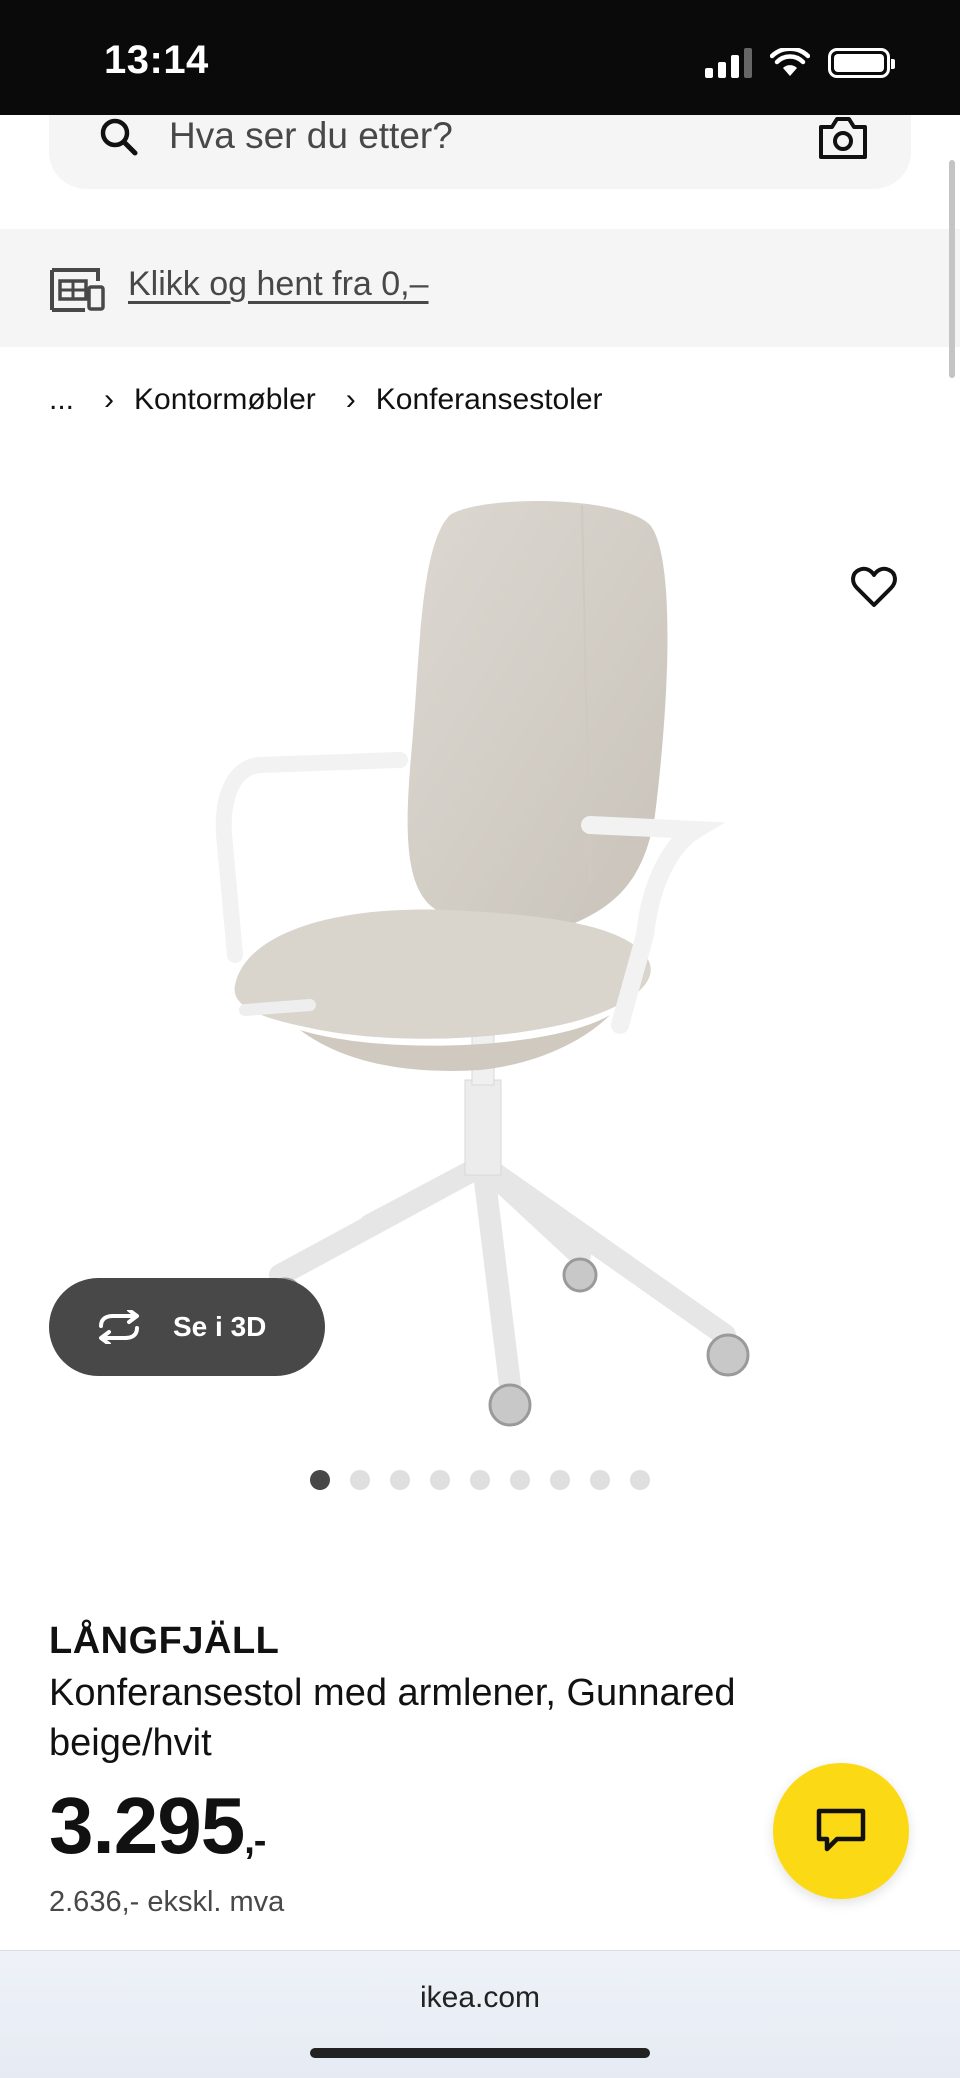 The image size is (960, 2078). I want to click on home-indicator, so click(480, 2053).